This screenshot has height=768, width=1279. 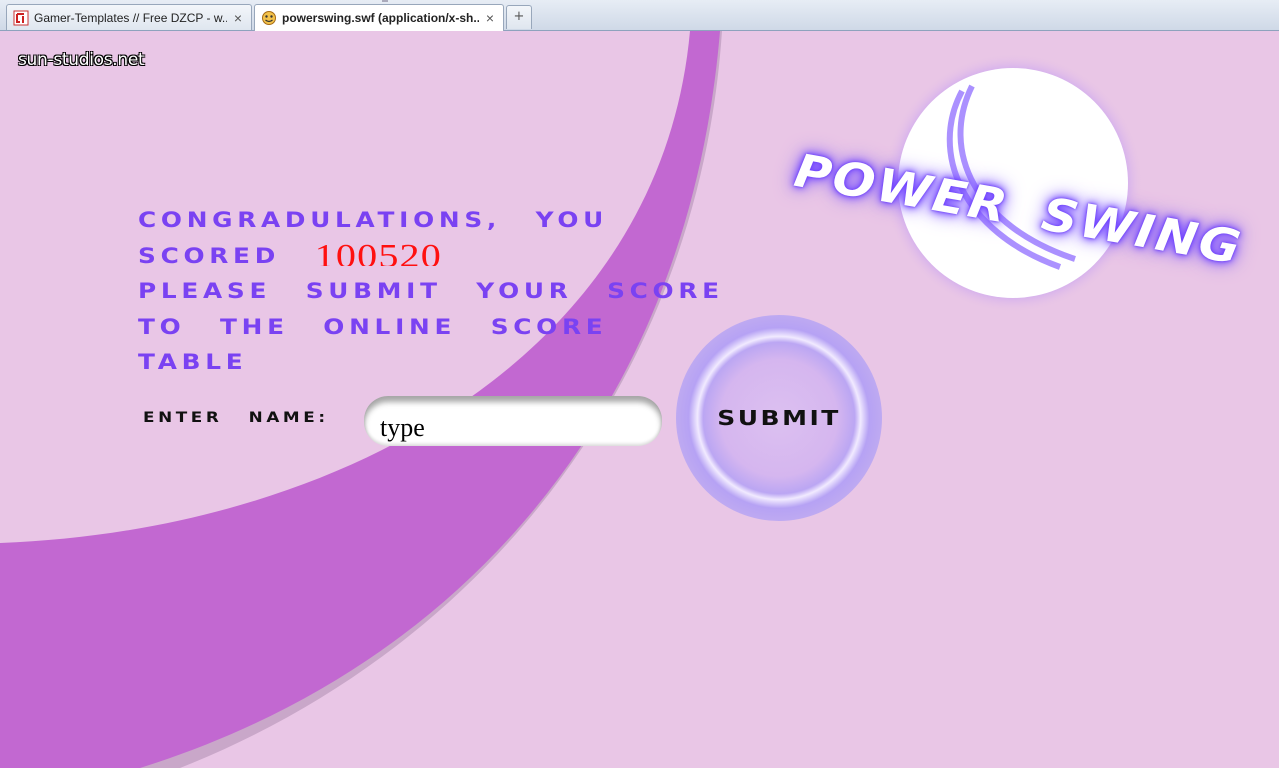 I want to click on flash-favicon, so click(x=269, y=18).